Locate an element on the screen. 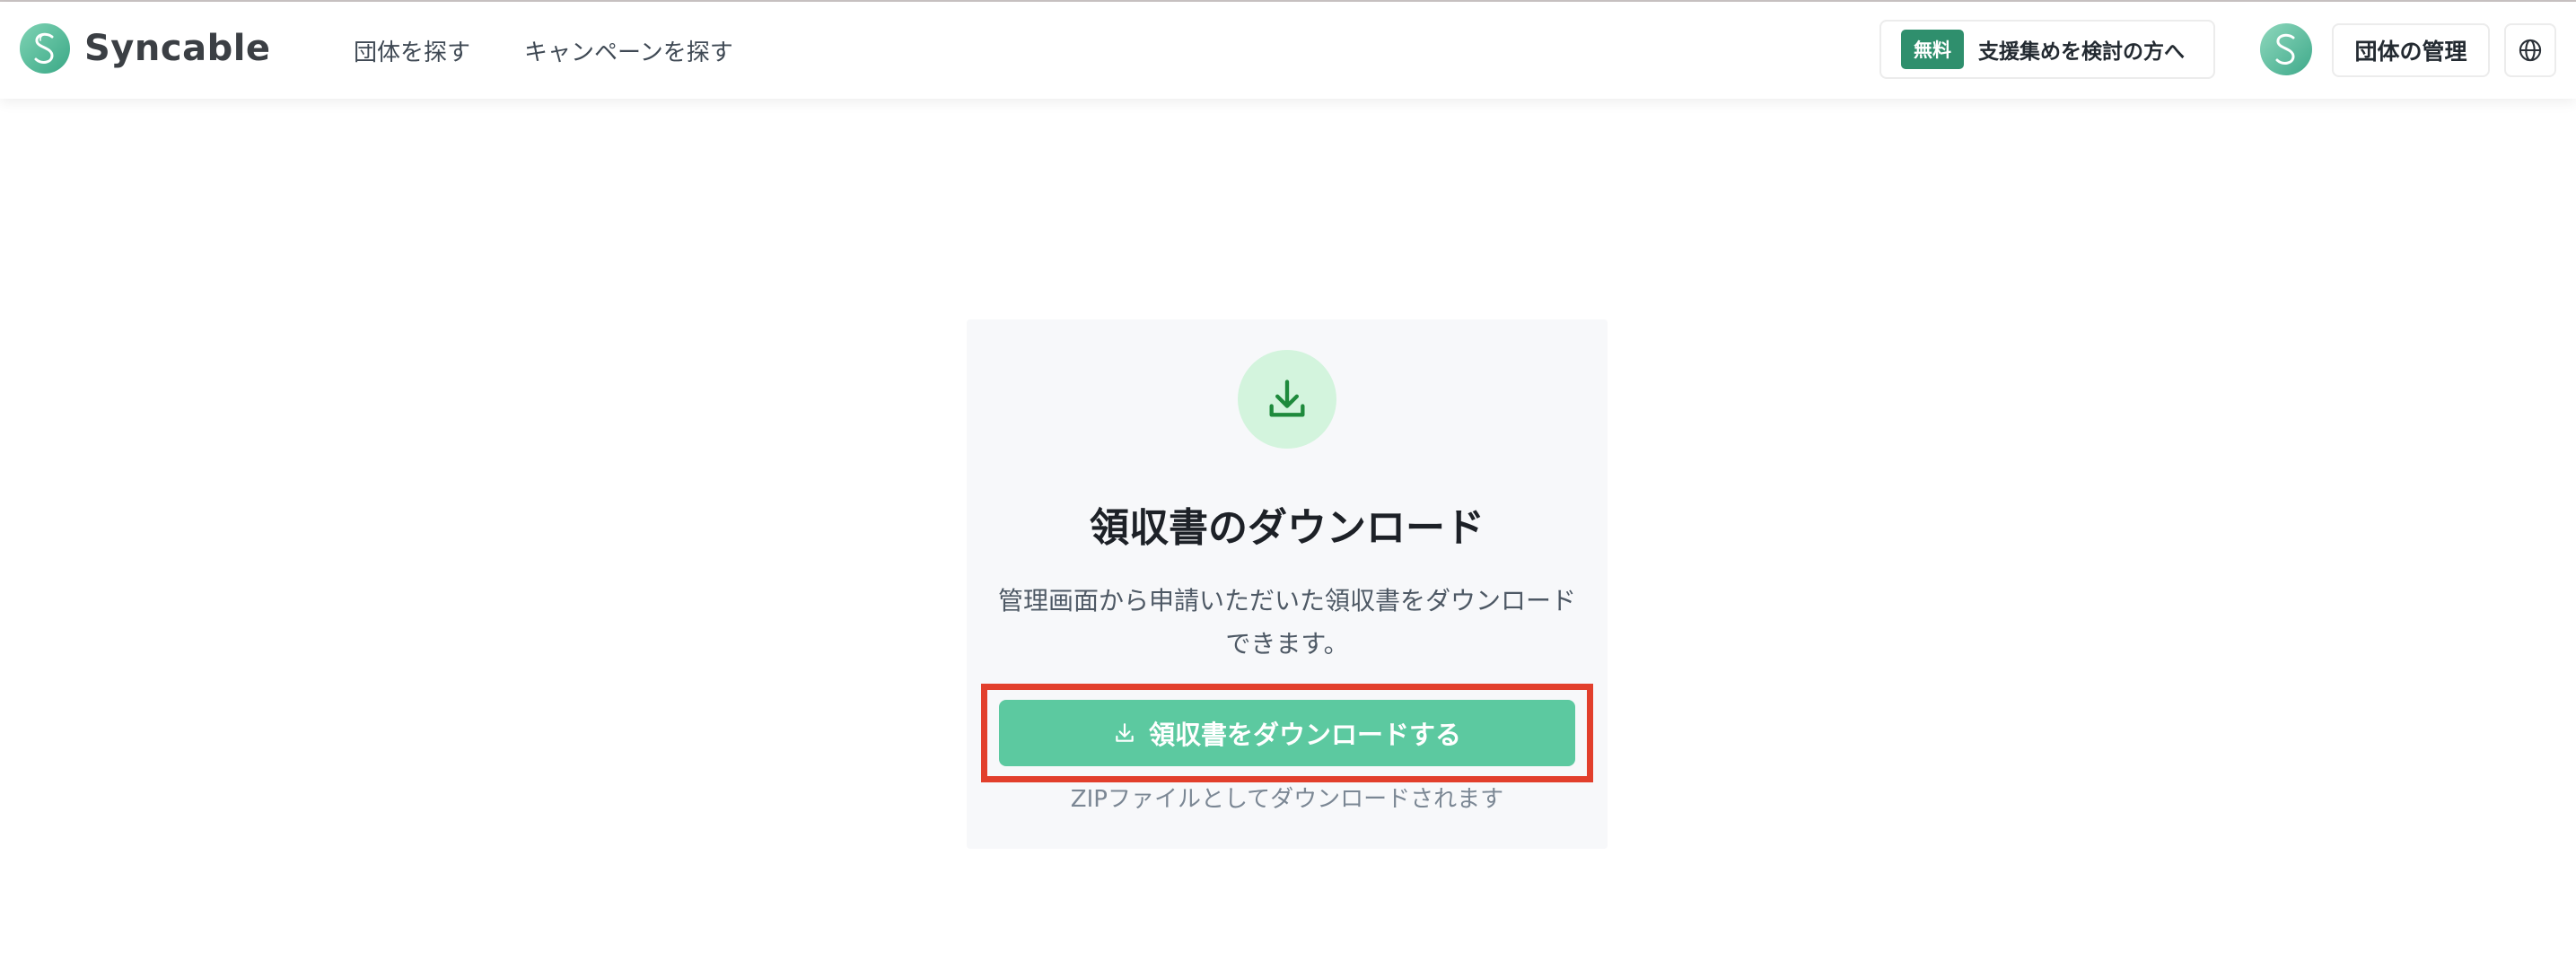 The image size is (2576, 969). user-avatar is located at coordinates (2286, 49).